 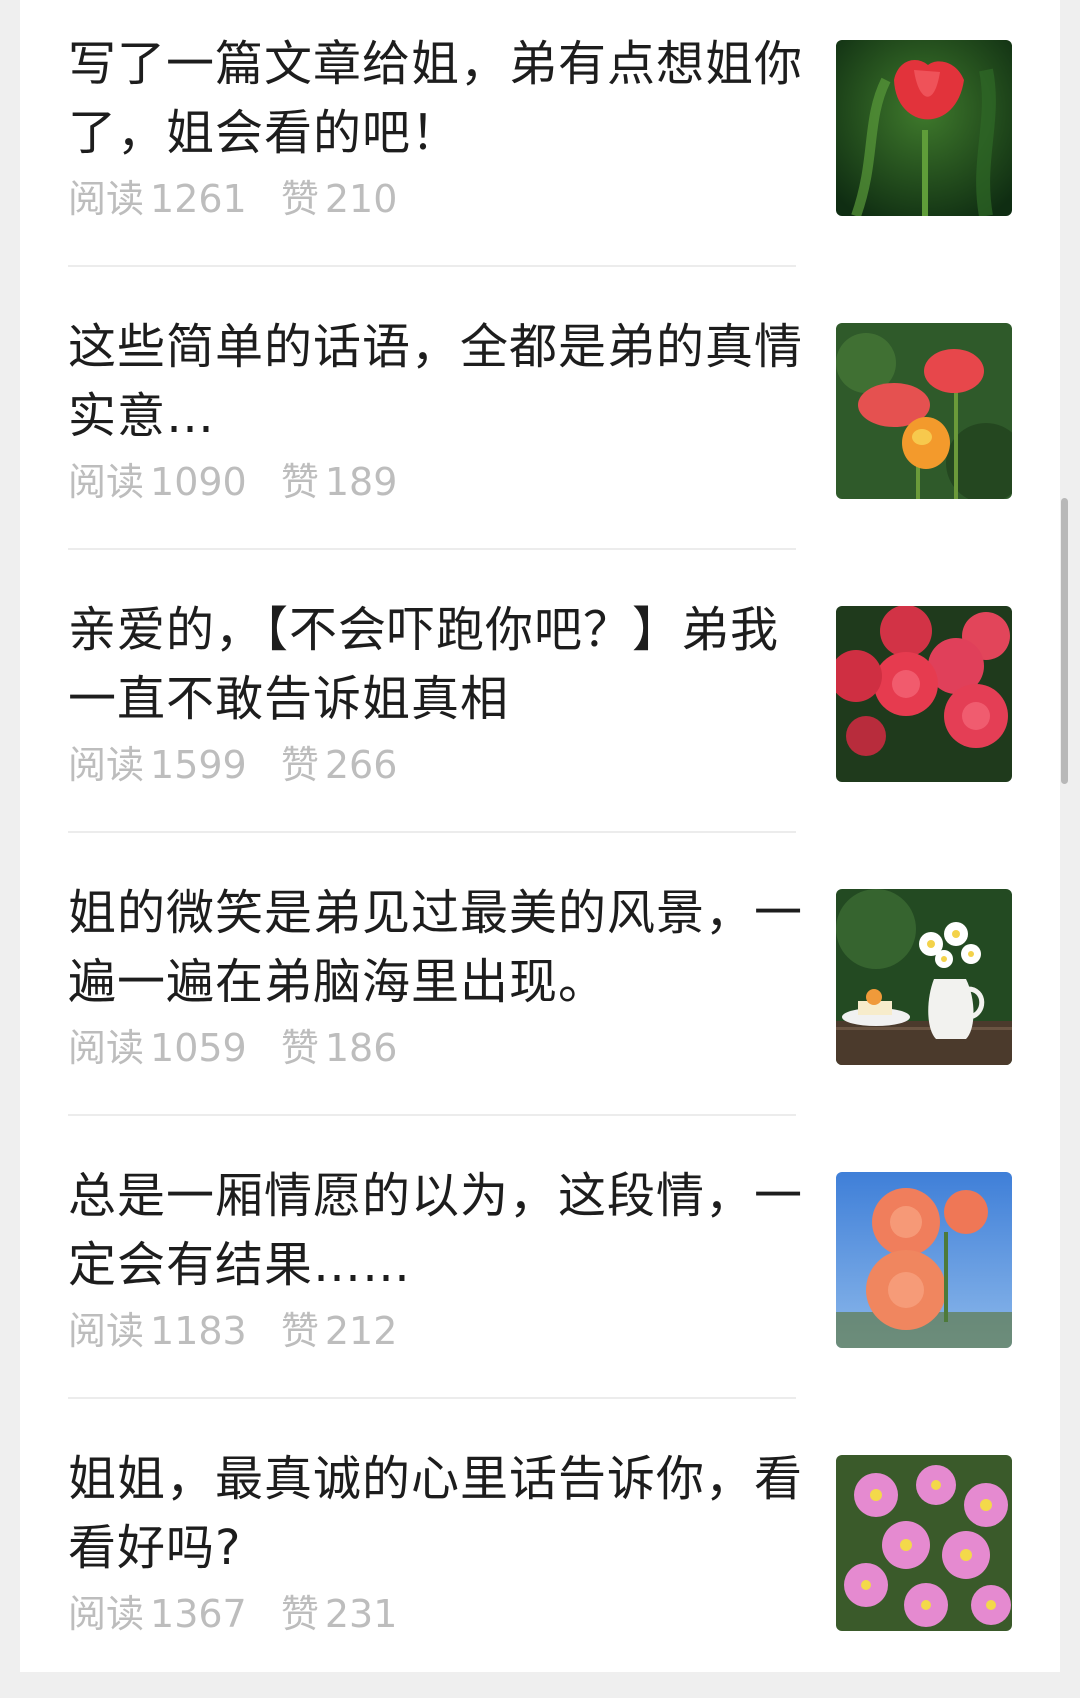 What do you see at coordinates (361, 482) in the screenshot?
I see `like-value: 189` at bounding box center [361, 482].